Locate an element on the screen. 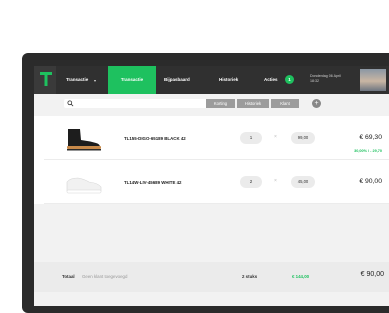 This screenshot has width=389, height=313. green-total: € 144,00 is located at coordinates (301, 276).